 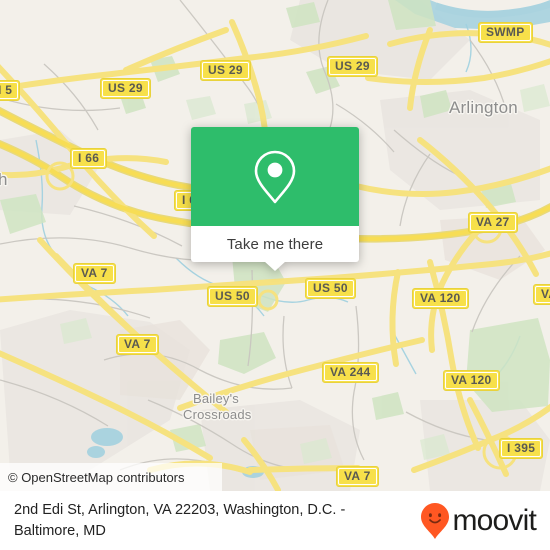 I want to click on card-action-panel: Take me there, so click(x=275, y=248).